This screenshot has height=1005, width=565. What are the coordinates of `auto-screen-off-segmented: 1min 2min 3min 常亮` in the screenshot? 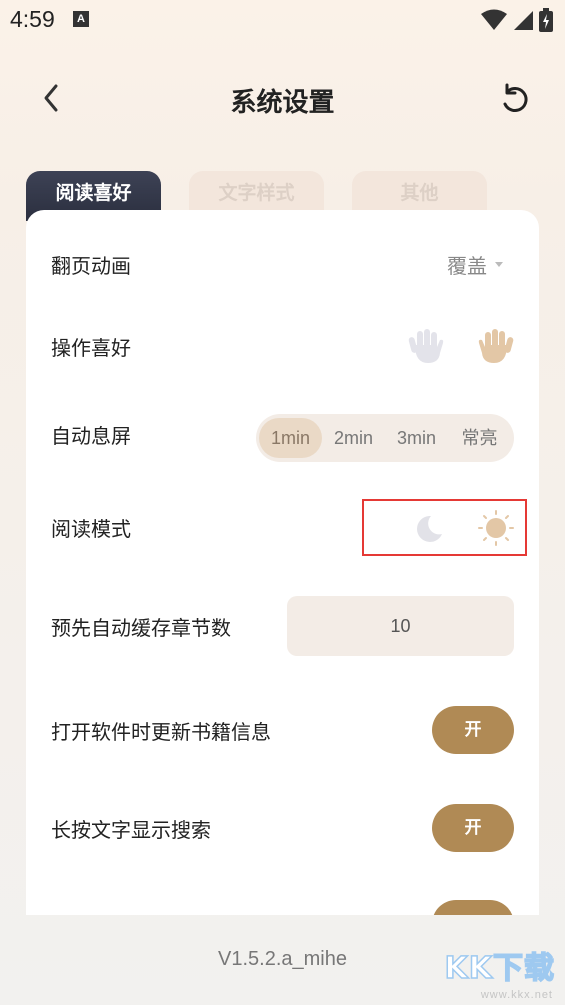 It's located at (385, 438).